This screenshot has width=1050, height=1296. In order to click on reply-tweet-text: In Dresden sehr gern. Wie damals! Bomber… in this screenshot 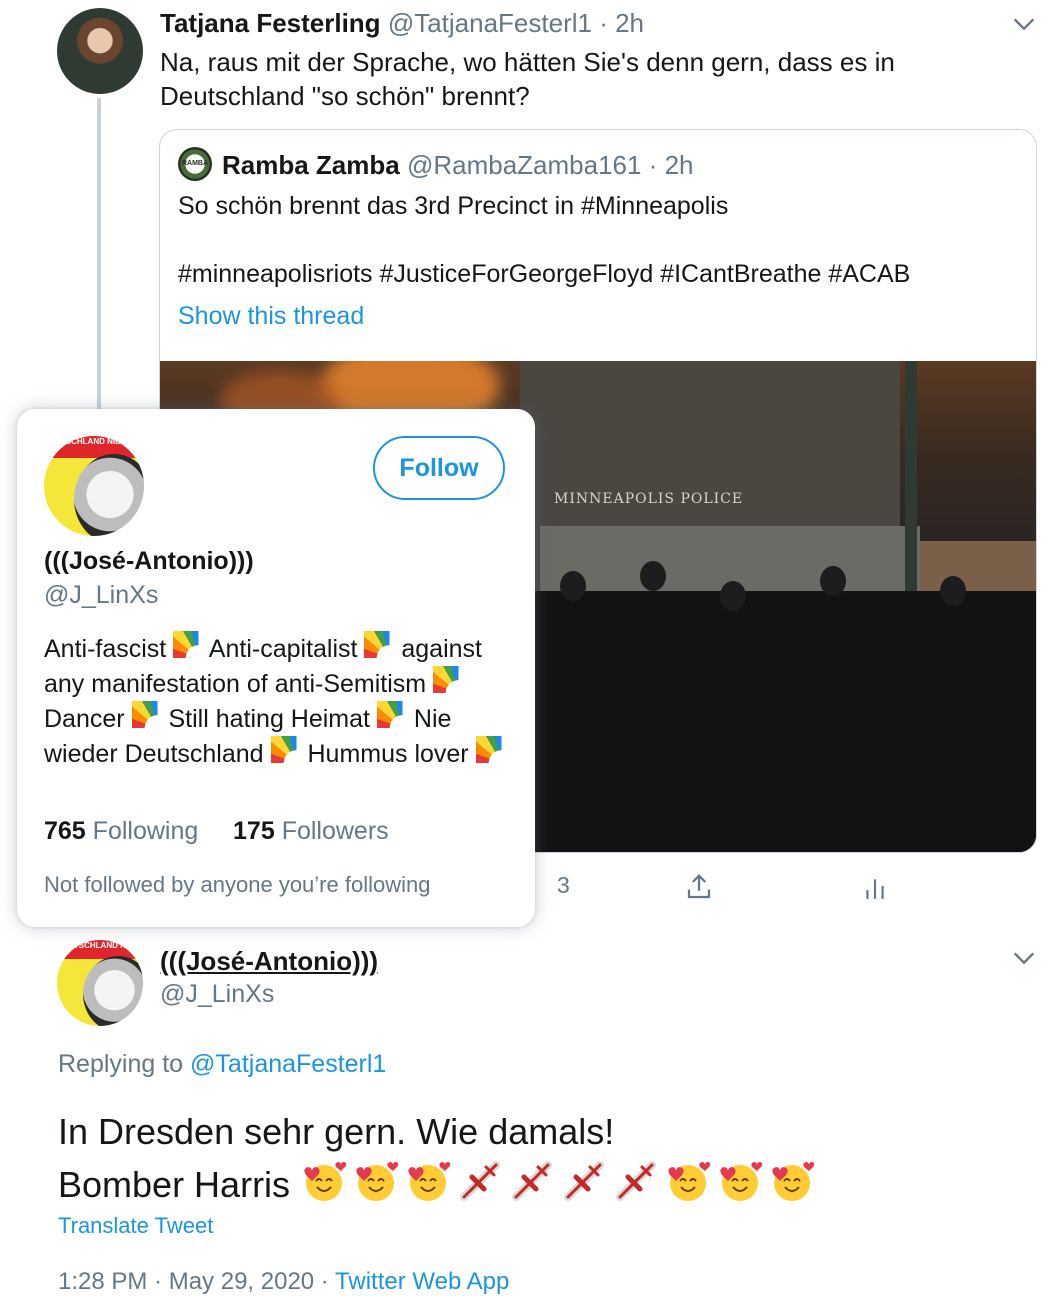, I will do `click(508, 1158)`.